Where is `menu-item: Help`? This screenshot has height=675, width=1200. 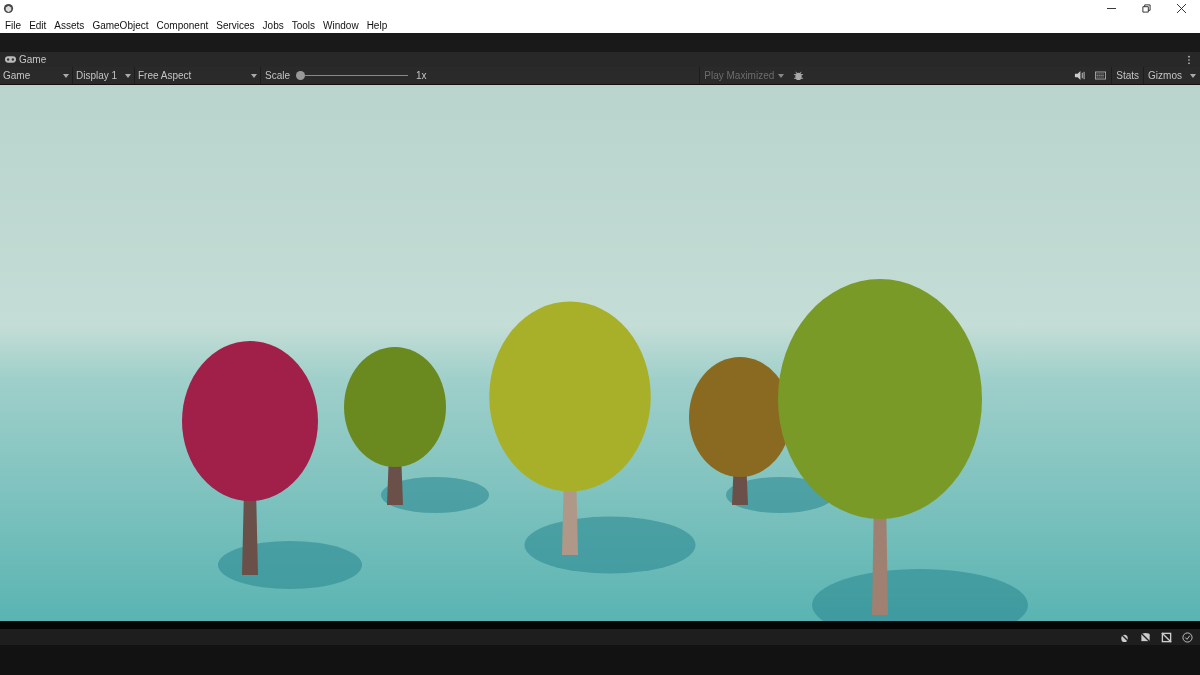
menu-item: Help is located at coordinates (377, 25).